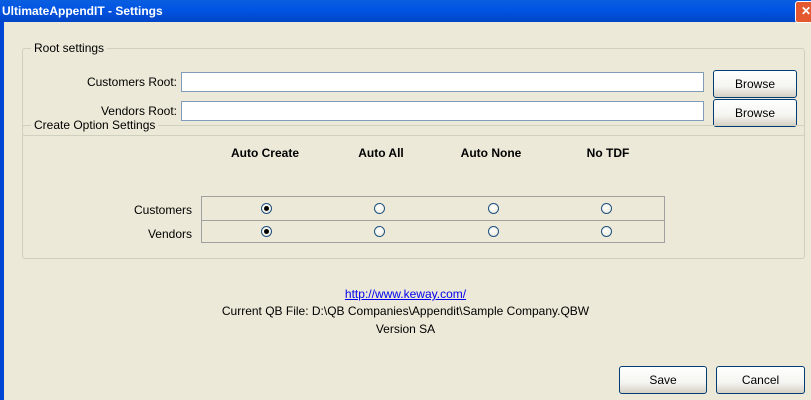  I want to click on close-button: ✕, so click(803, 12).